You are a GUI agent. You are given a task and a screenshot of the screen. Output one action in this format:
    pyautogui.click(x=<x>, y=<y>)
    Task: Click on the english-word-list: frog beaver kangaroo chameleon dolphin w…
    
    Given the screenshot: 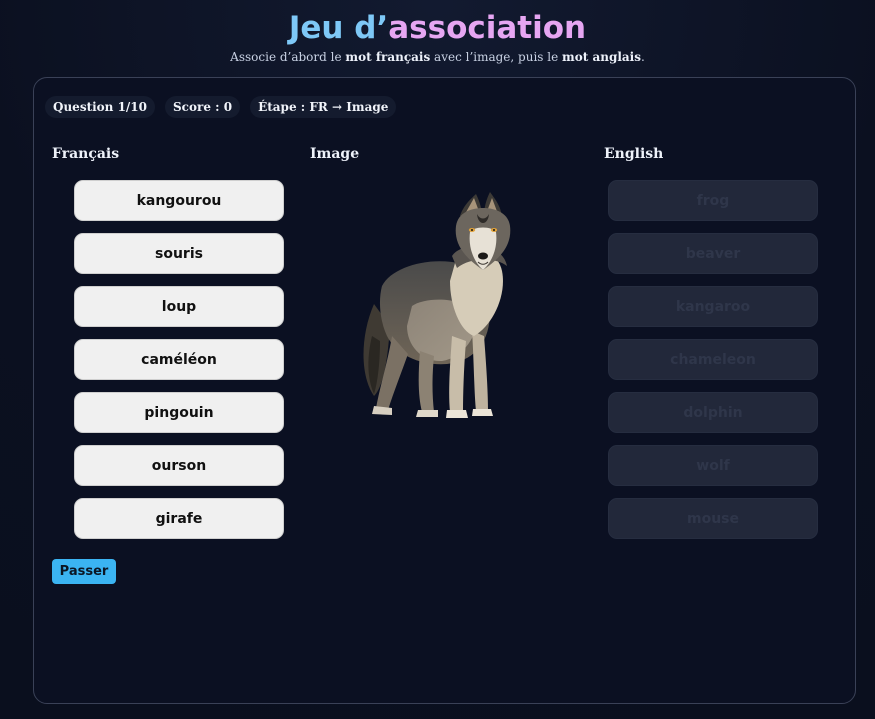 What is the action you would take?
    pyautogui.click(x=713, y=365)
    